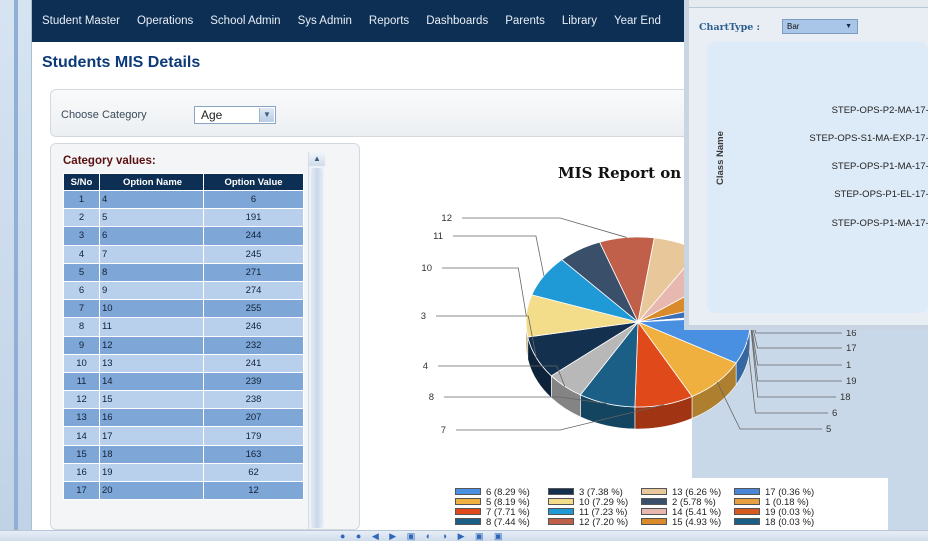  Describe the element at coordinates (81, 272) in the screenshot. I see `cell-sno: 5` at that location.